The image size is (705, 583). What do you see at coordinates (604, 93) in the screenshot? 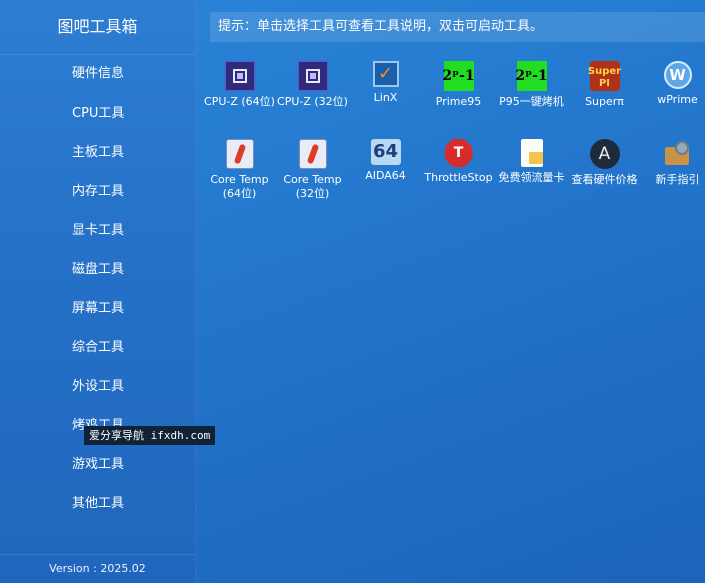
I see `tool-superpi: Super PI Superπ` at bounding box center [604, 93].